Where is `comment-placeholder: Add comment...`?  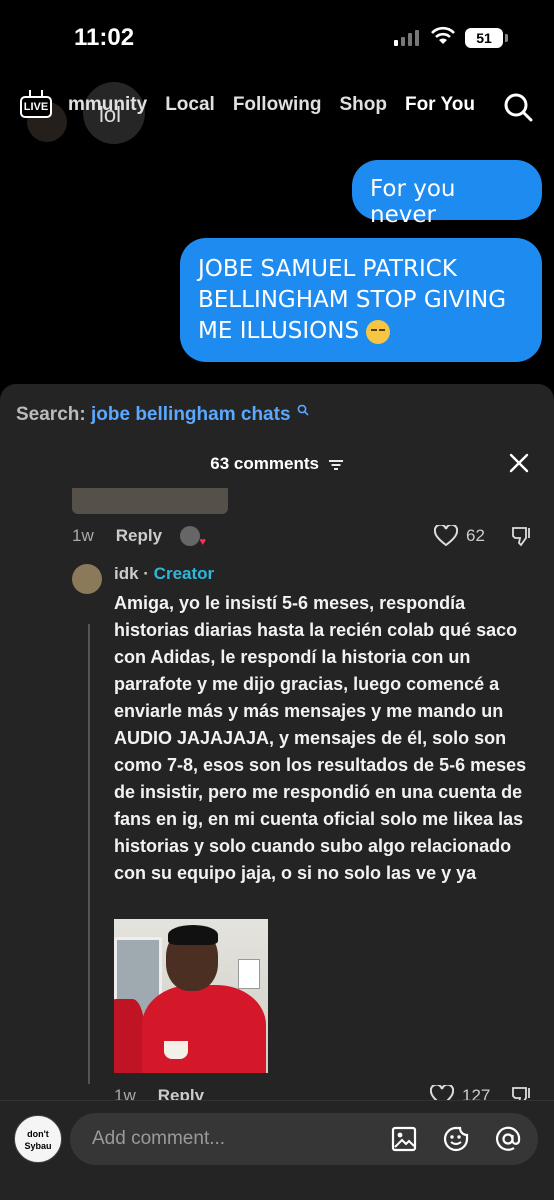 comment-placeholder: Add comment... is located at coordinates (159, 1138).